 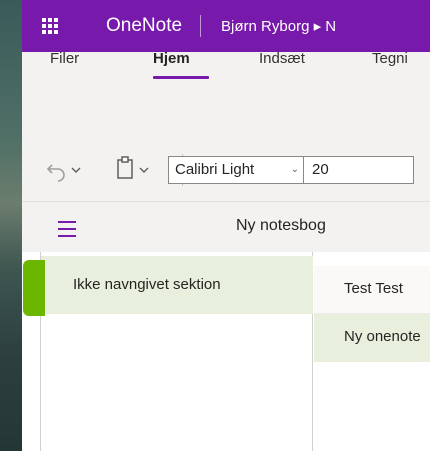 I want to click on page-list: Test Test Ny onenote, so click(x=372, y=351).